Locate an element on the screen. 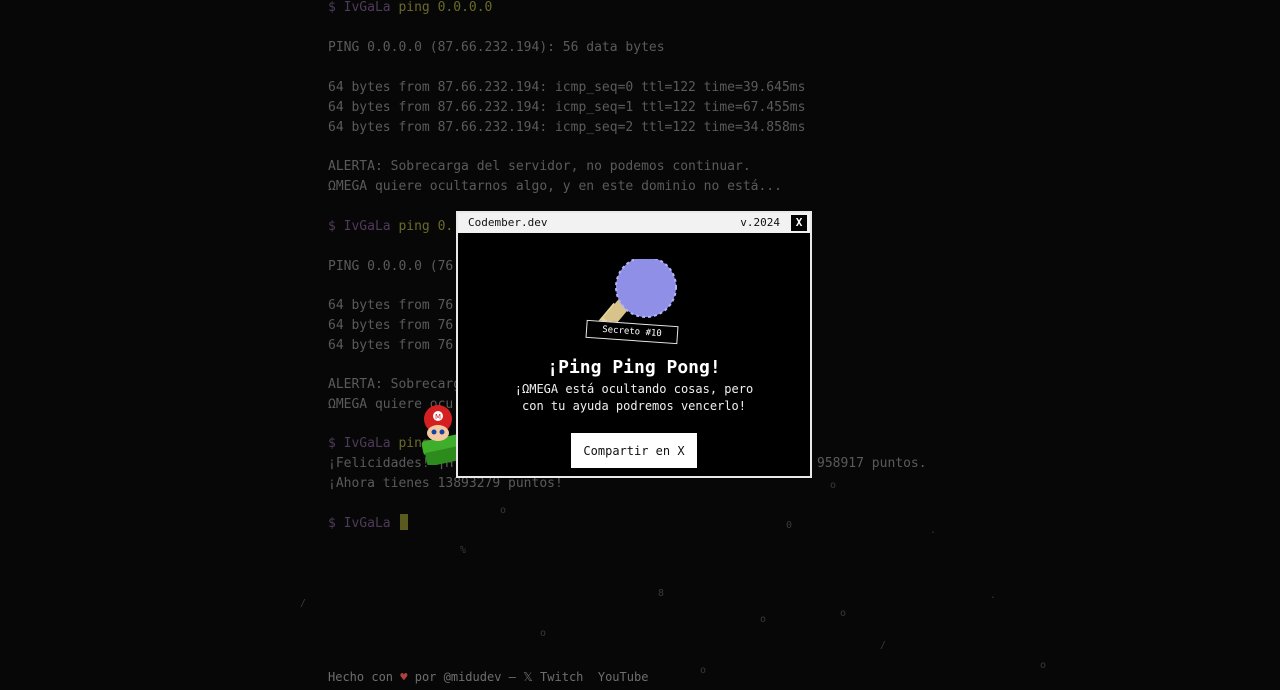 The width and height of the screenshot is (1280, 690). modal-heading: ¡Ping Ping Pong! is located at coordinates (634, 367).